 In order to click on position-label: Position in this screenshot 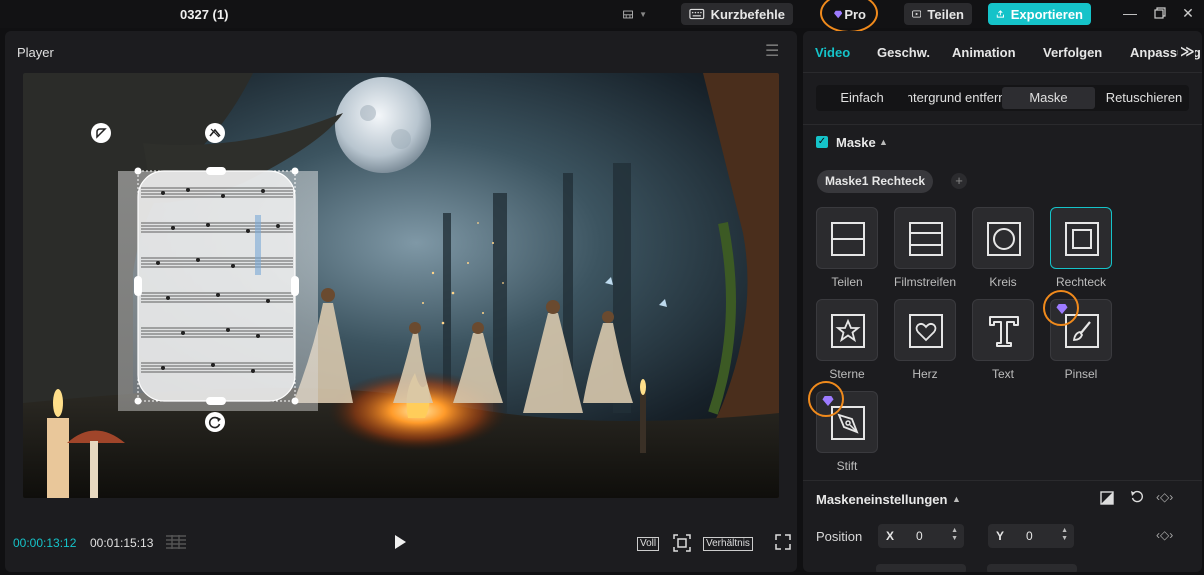, I will do `click(839, 536)`.